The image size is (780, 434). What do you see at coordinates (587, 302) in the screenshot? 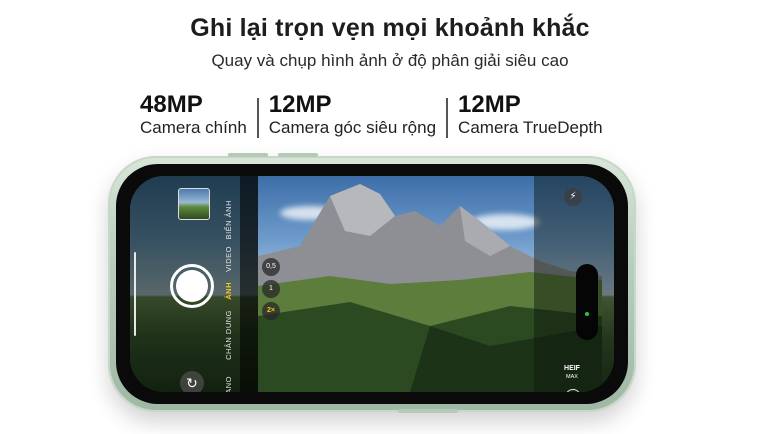
I see `dynamic-island` at bounding box center [587, 302].